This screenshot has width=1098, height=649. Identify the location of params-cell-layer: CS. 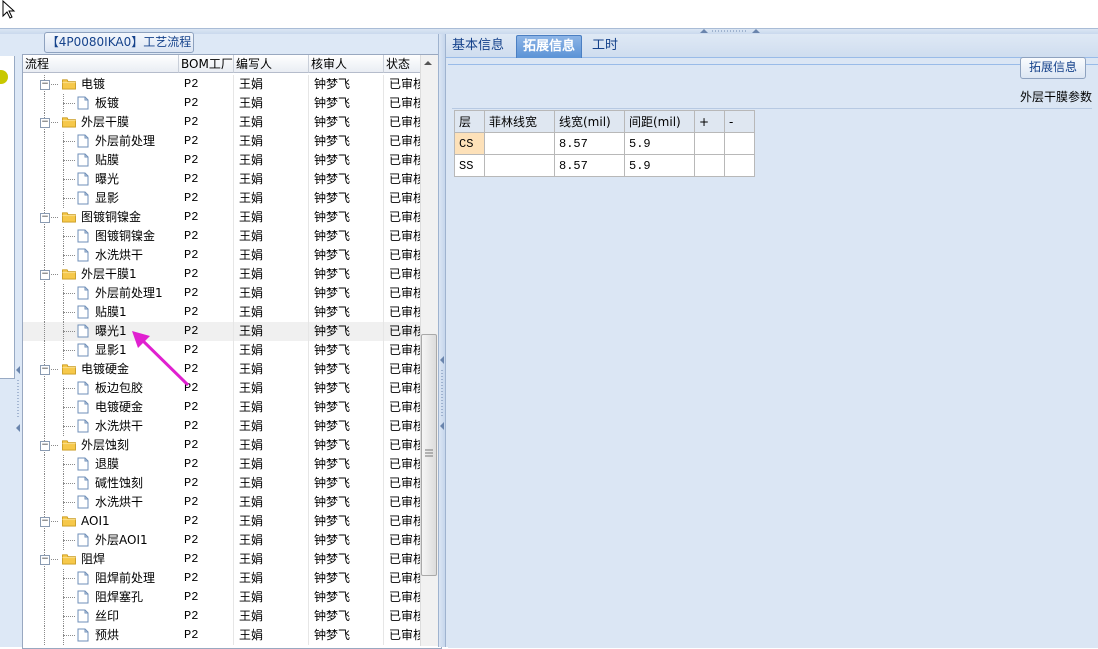
(469, 143).